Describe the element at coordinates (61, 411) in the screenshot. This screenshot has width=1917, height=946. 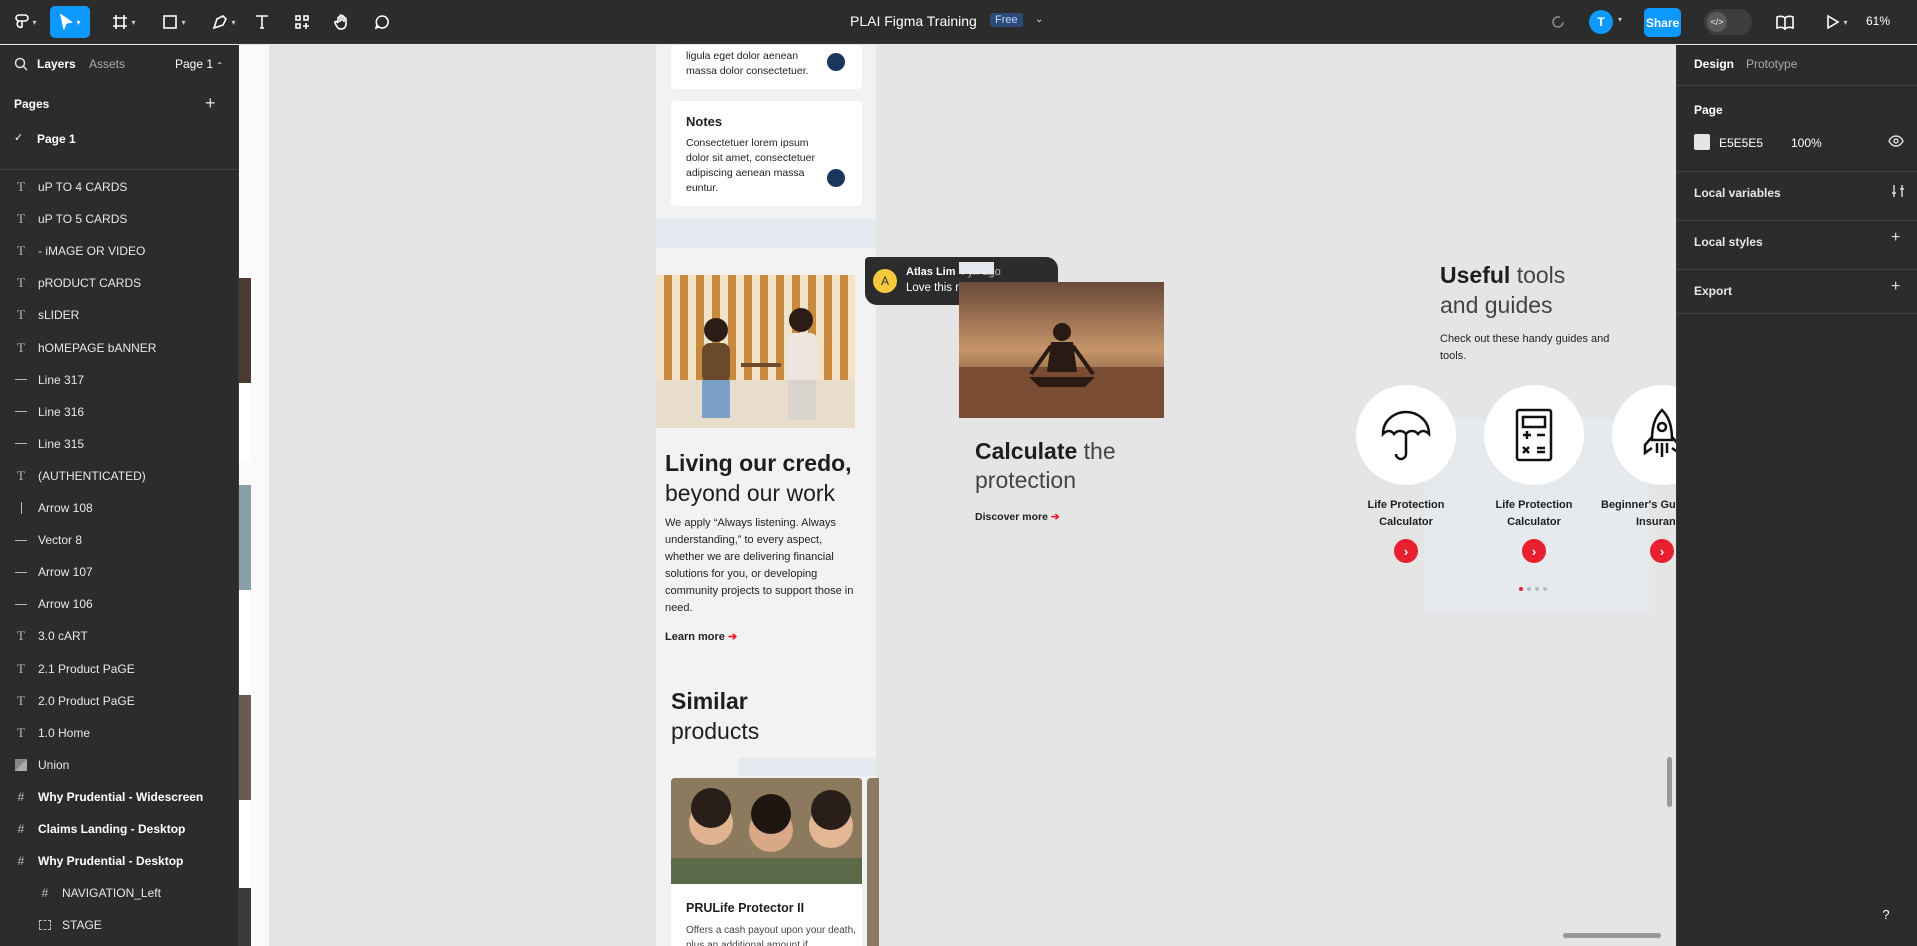
I see `layer-item-label: Line 316` at that location.